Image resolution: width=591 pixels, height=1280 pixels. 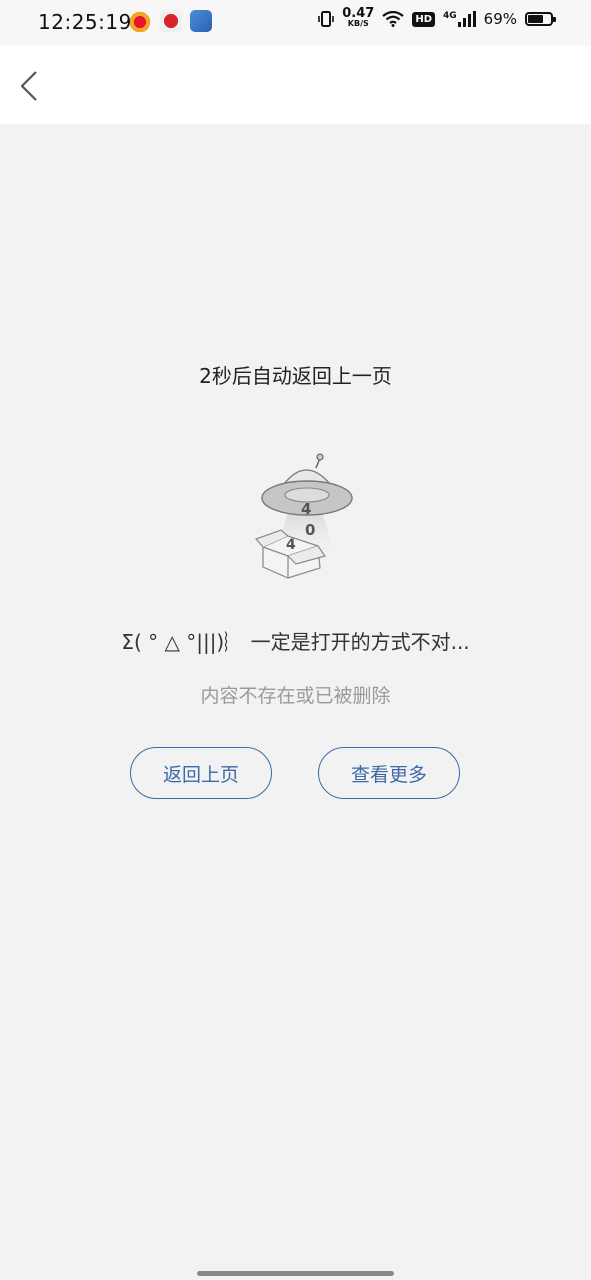 What do you see at coordinates (295, 376) in the screenshot?
I see `countdown-text: 2秒后自动返回上一页` at bounding box center [295, 376].